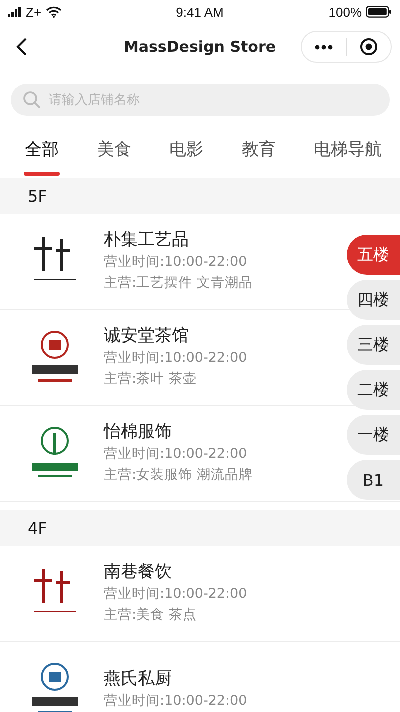 The width and height of the screenshot is (400, 712). Describe the element at coordinates (345, 12) in the screenshot. I see `battery-percent: 100%` at that location.